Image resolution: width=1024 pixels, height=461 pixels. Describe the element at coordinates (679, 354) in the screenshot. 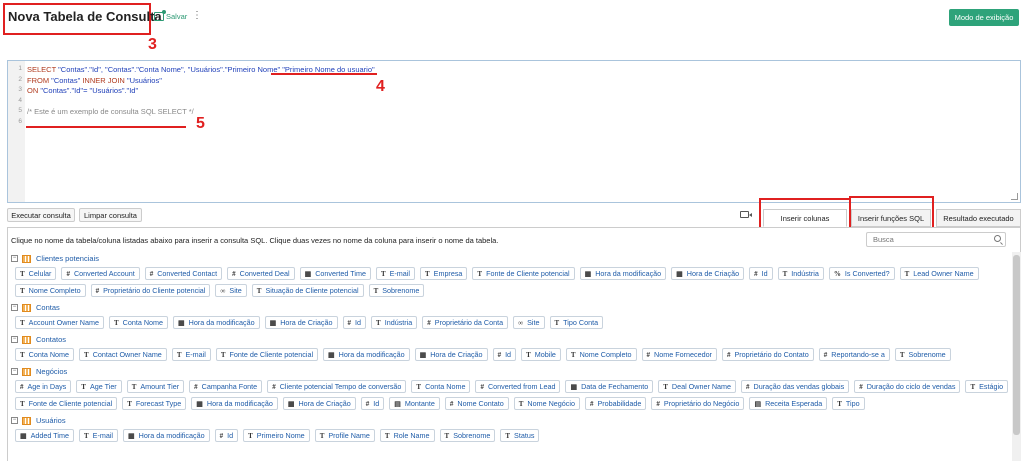

I see `column-chip: # Nome Fornecedor` at that location.